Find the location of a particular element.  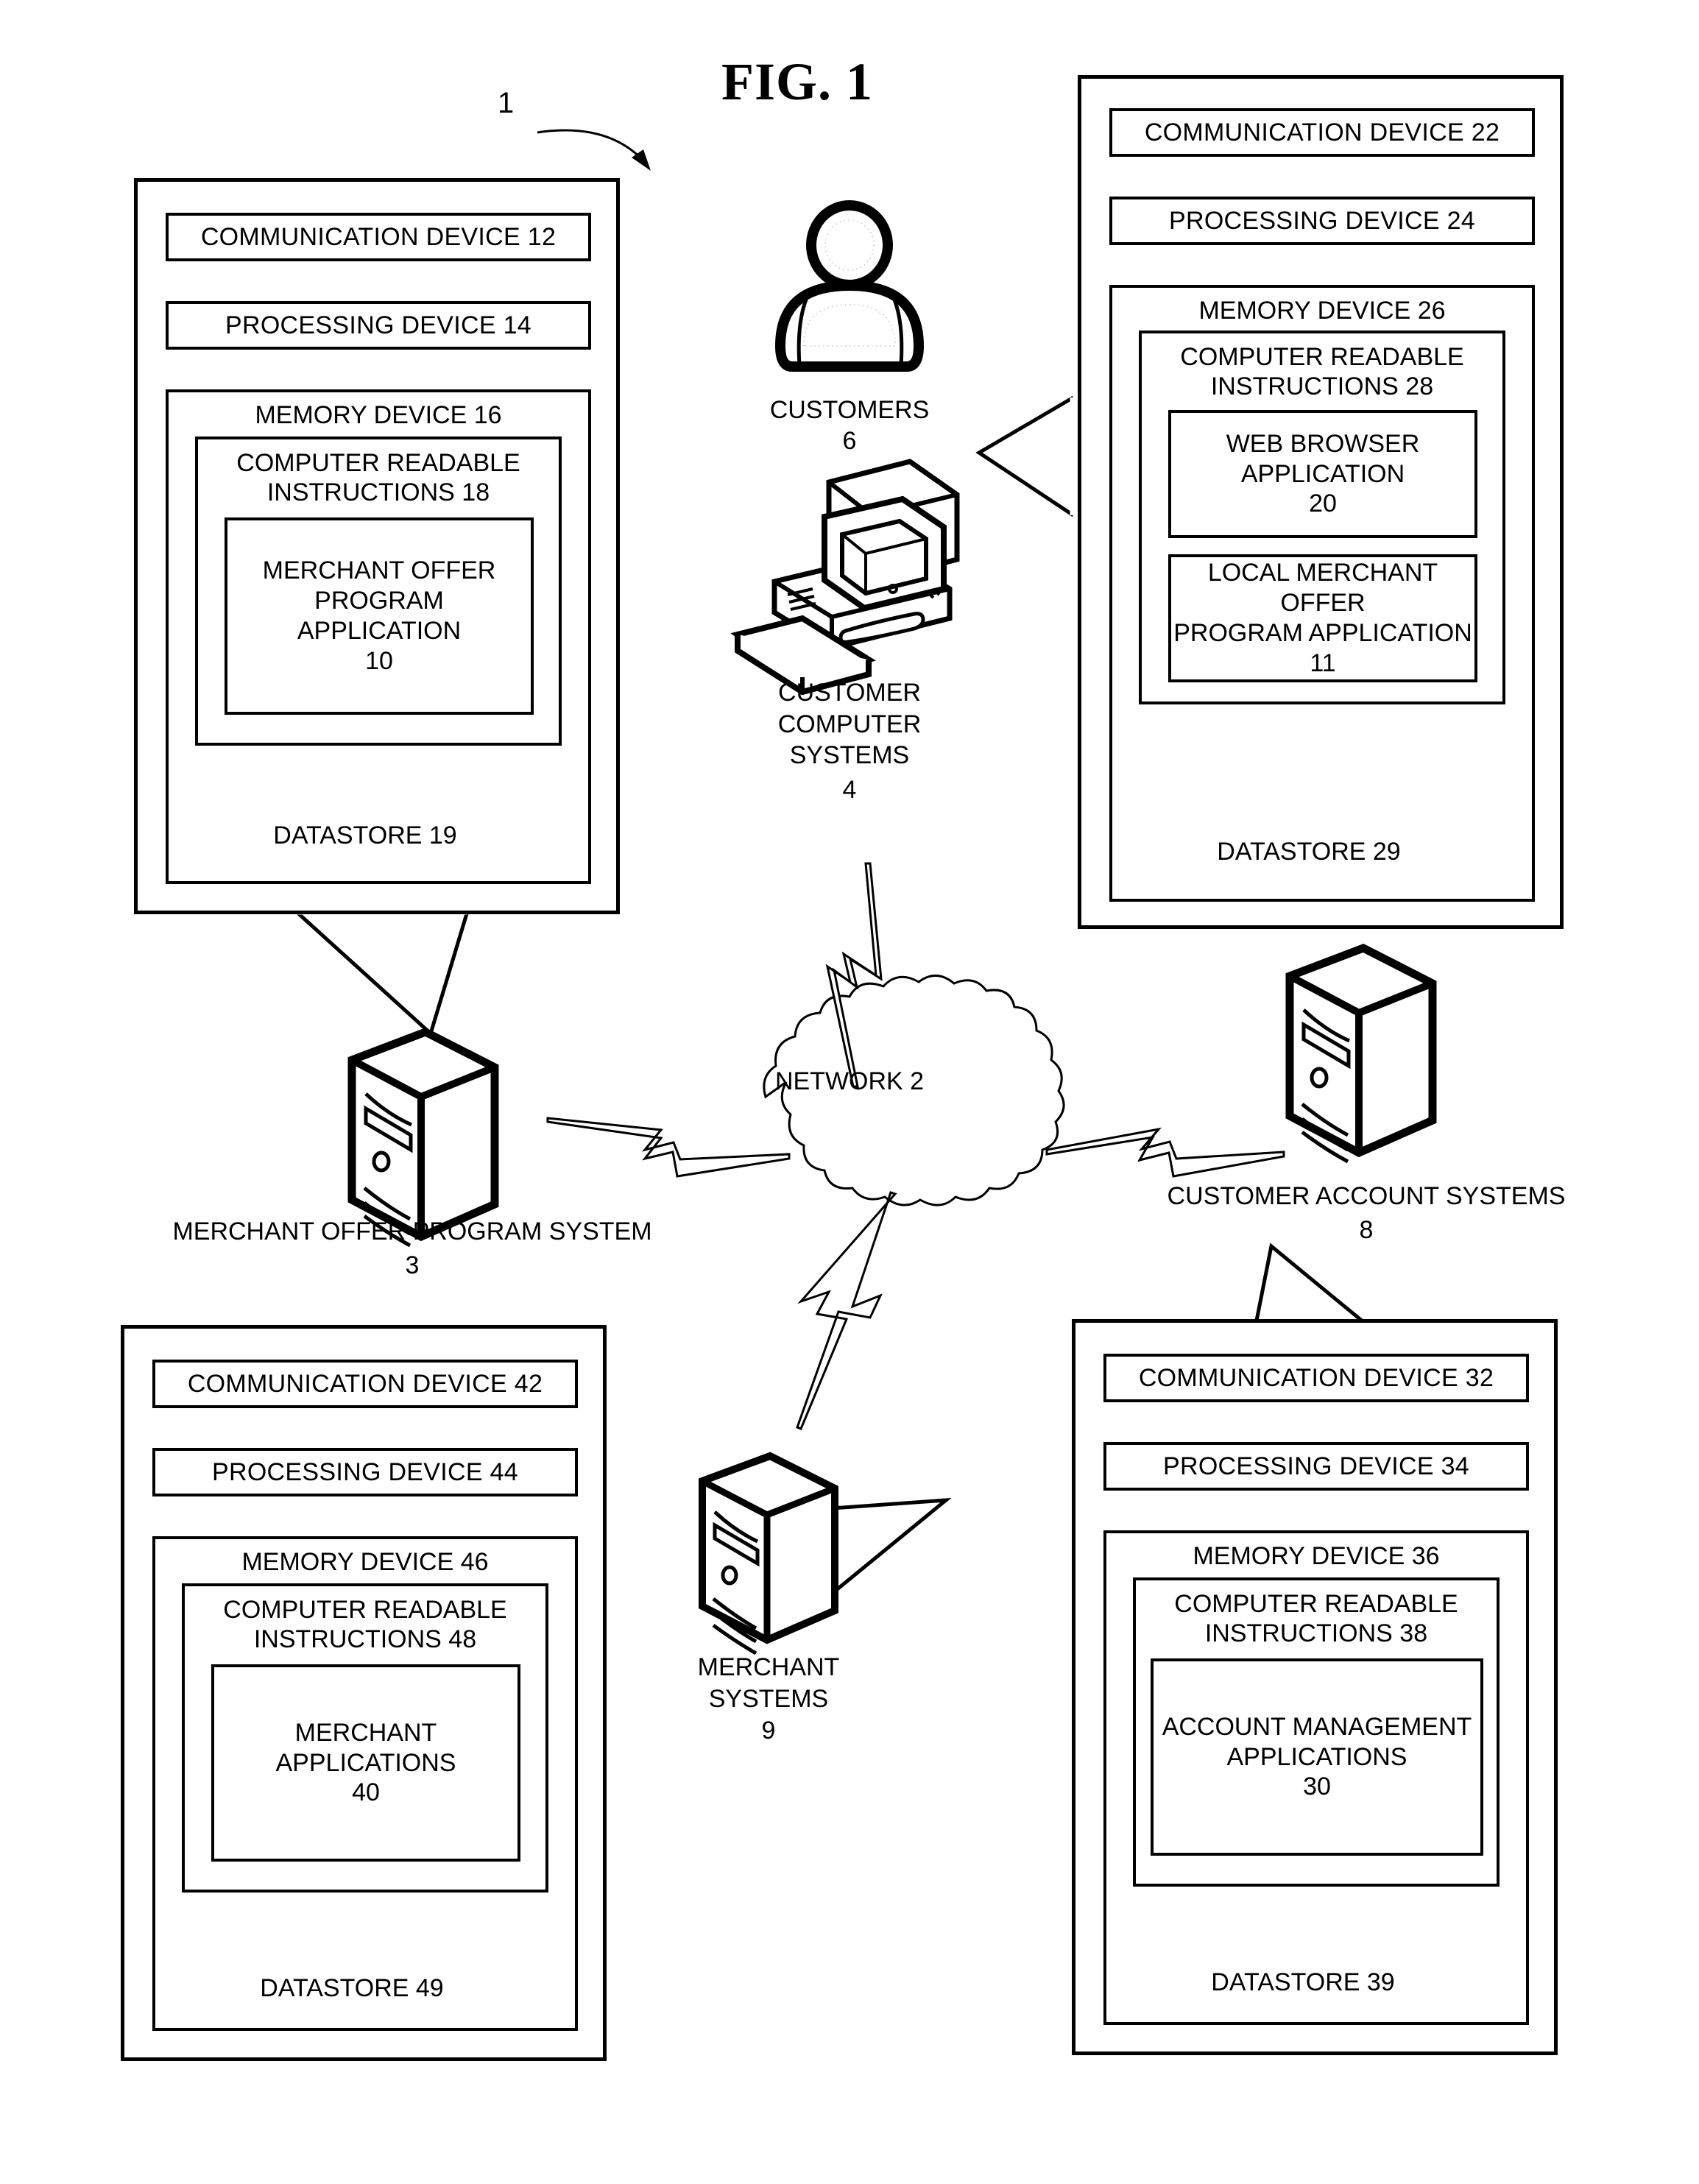

lightning-link-customer-account is located at coordinates (1165, 1152).